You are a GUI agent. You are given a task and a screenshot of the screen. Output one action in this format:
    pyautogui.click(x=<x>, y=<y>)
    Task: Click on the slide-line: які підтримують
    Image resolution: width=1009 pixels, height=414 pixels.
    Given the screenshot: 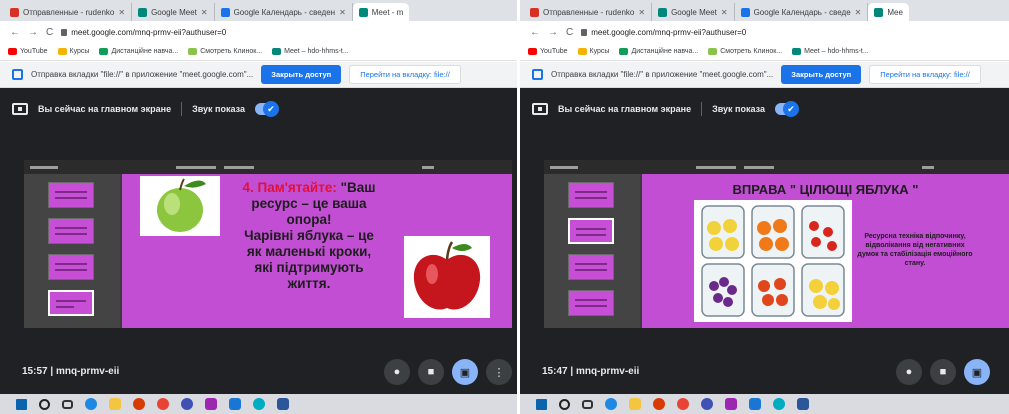 What is the action you would take?
    pyautogui.click(x=309, y=267)
    